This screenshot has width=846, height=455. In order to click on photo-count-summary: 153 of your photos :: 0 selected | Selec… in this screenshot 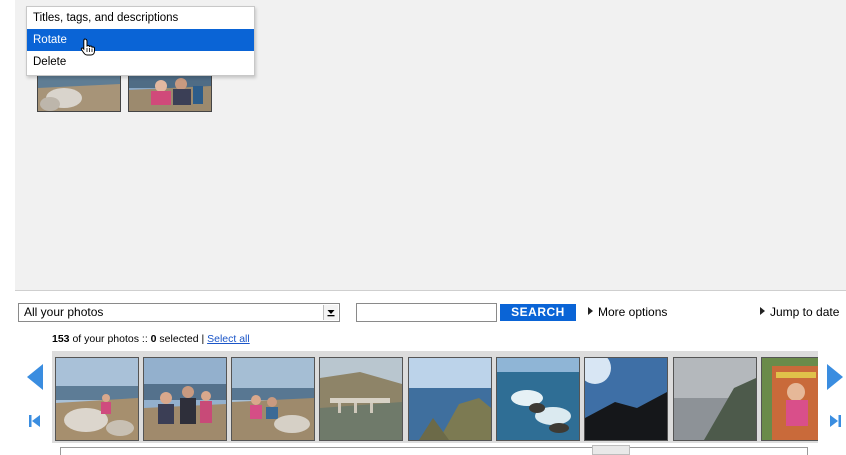, I will do `click(151, 339)`.